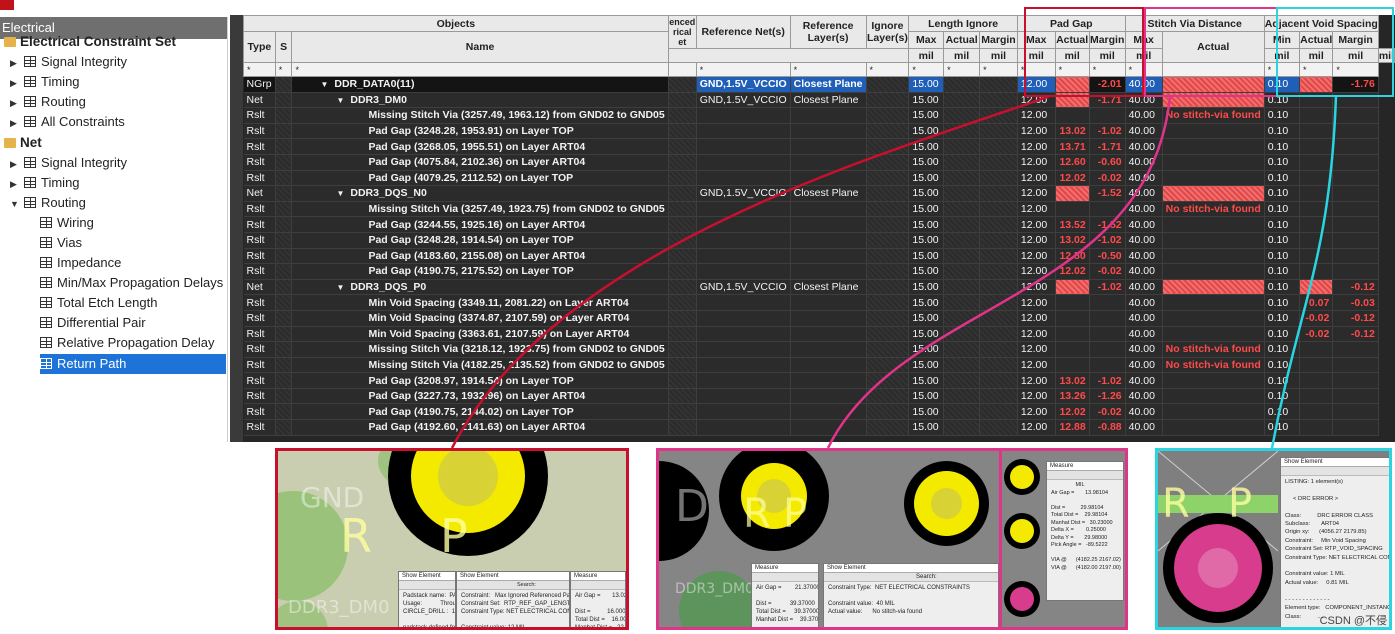  What do you see at coordinates (1107, 40) in the screenshot?
I see `col-padgap-margin: Margin` at bounding box center [1107, 40].